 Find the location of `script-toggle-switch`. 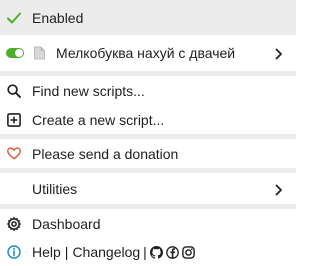

script-toggle-switch is located at coordinates (15, 53).